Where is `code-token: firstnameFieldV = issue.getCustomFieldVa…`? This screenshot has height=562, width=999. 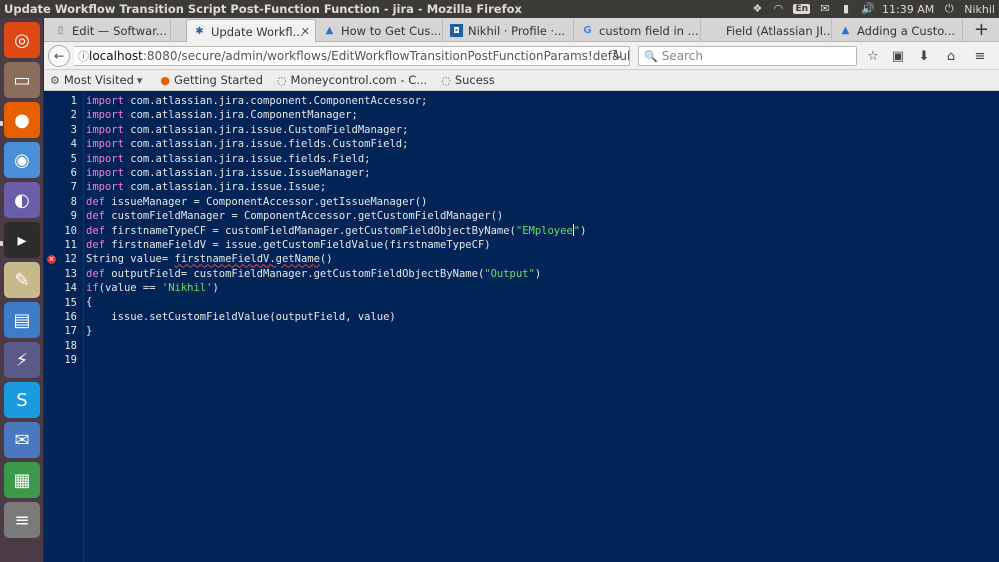
code-token: firstnameFieldV = issue.getCustomFieldVa… is located at coordinates (297, 244).